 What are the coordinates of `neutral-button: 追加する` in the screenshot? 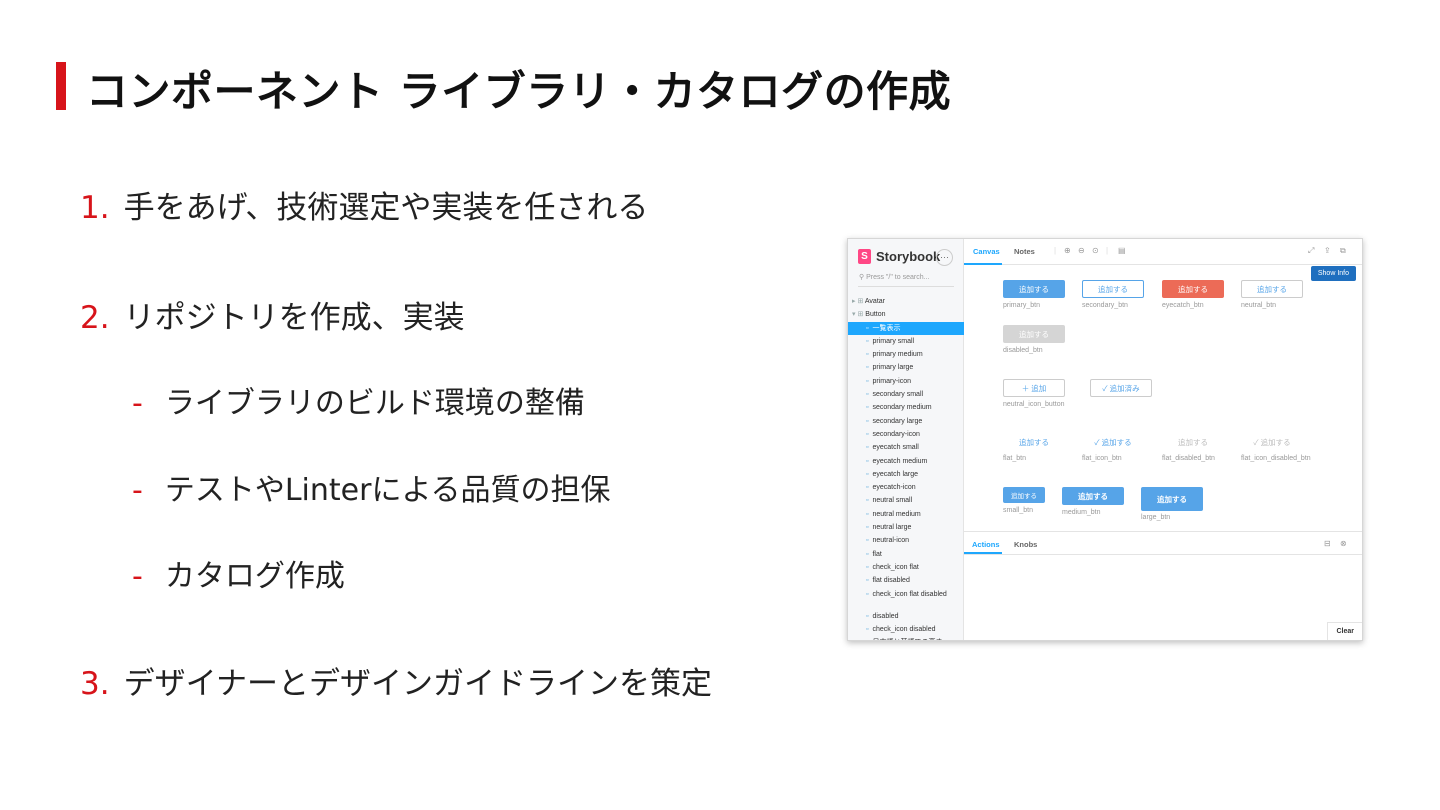 It's located at (1272, 289).